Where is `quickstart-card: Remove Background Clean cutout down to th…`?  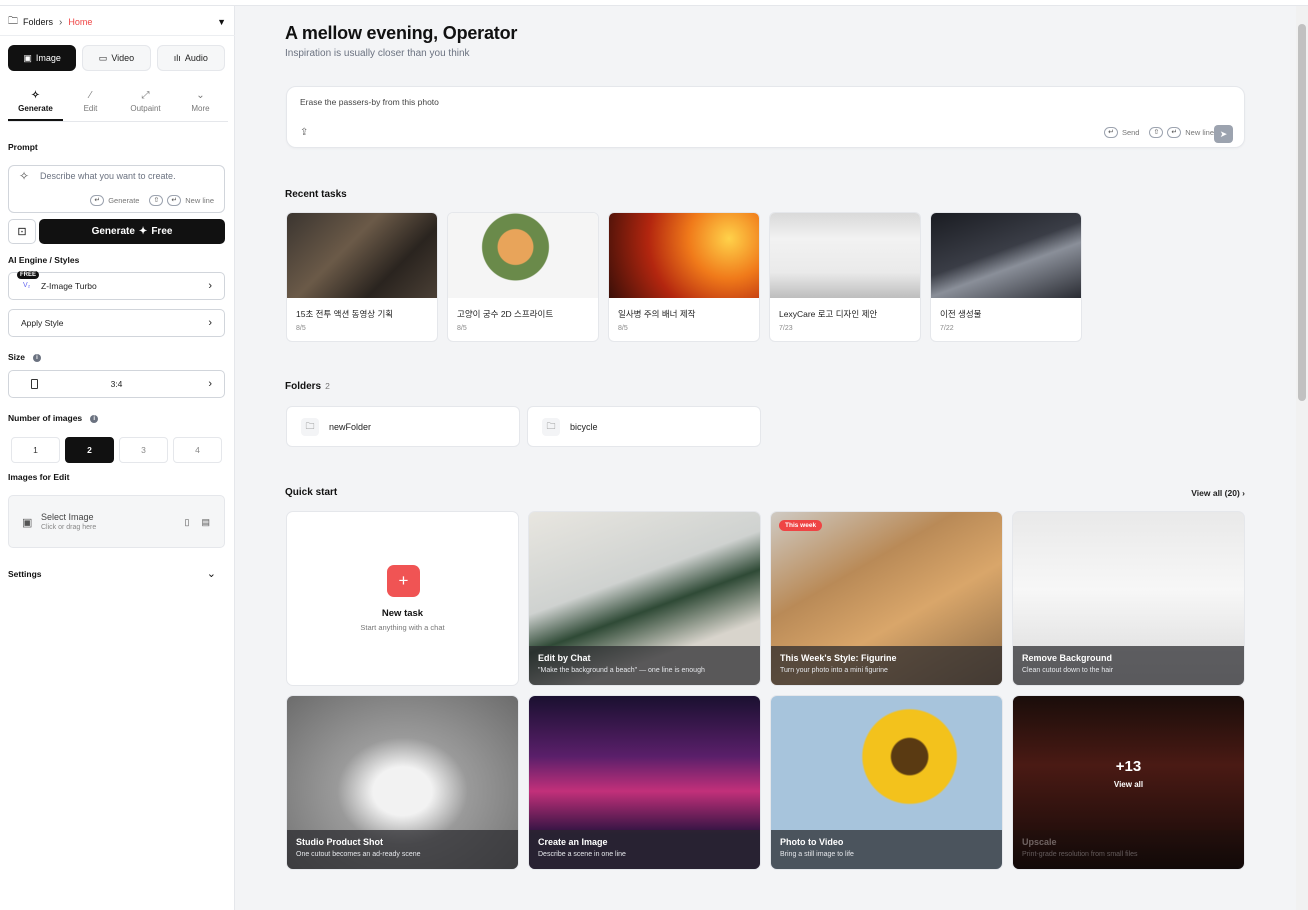
quickstart-card: Remove Background Clean cutout down to th… is located at coordinates (1128, 598).